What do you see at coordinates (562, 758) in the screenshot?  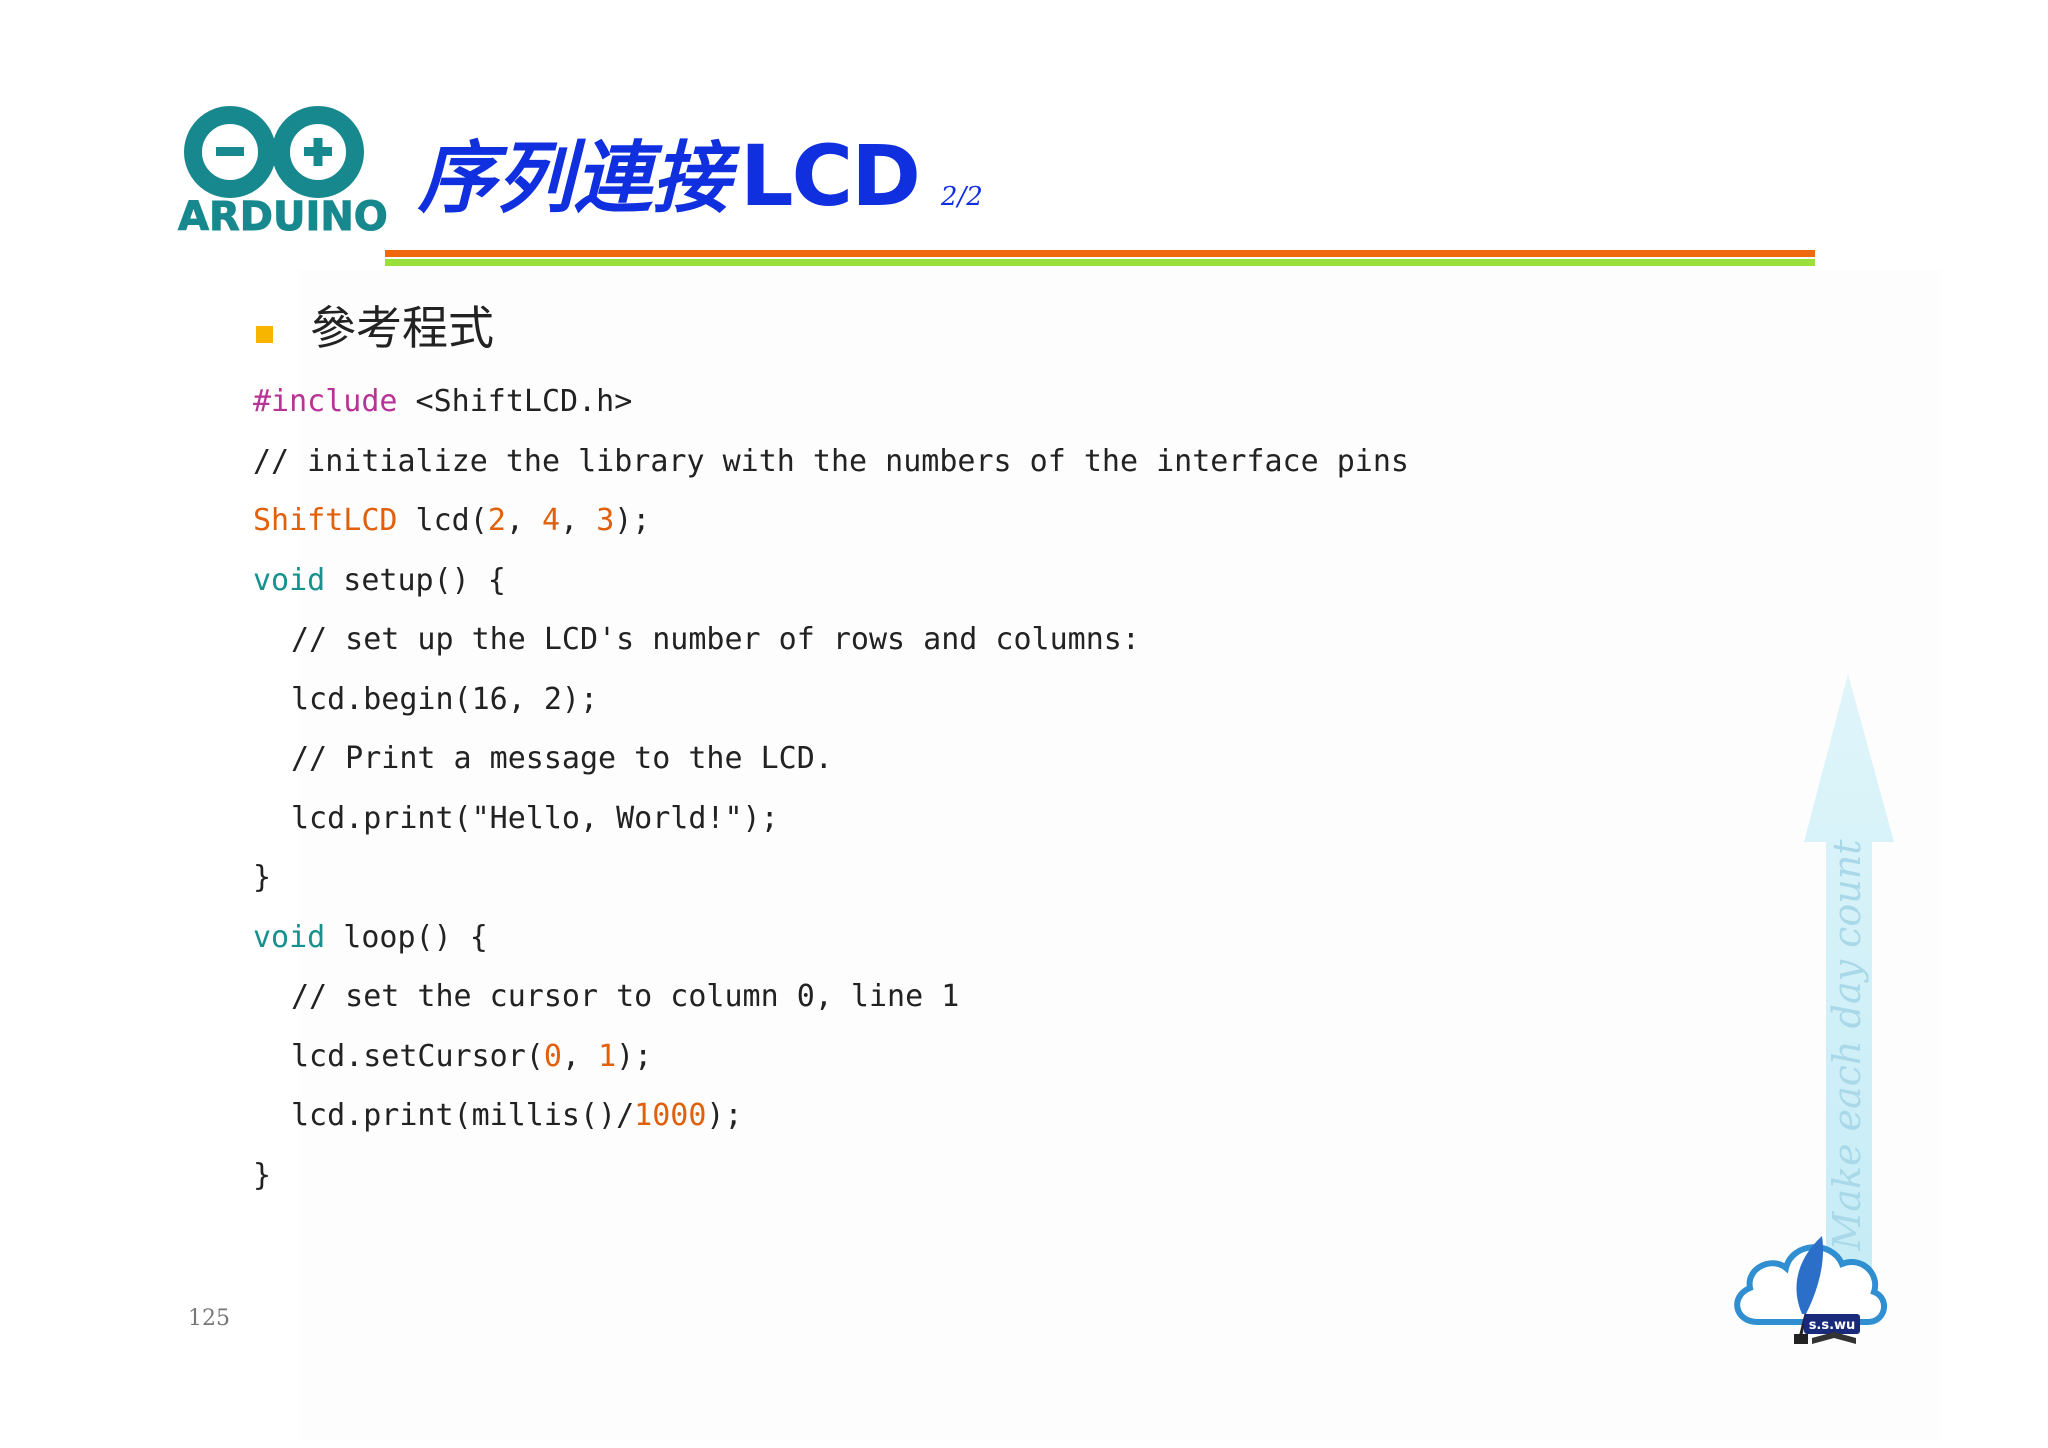 I see `code-comment: // Print a message to the LCD.` at bounding box center [562, 758].